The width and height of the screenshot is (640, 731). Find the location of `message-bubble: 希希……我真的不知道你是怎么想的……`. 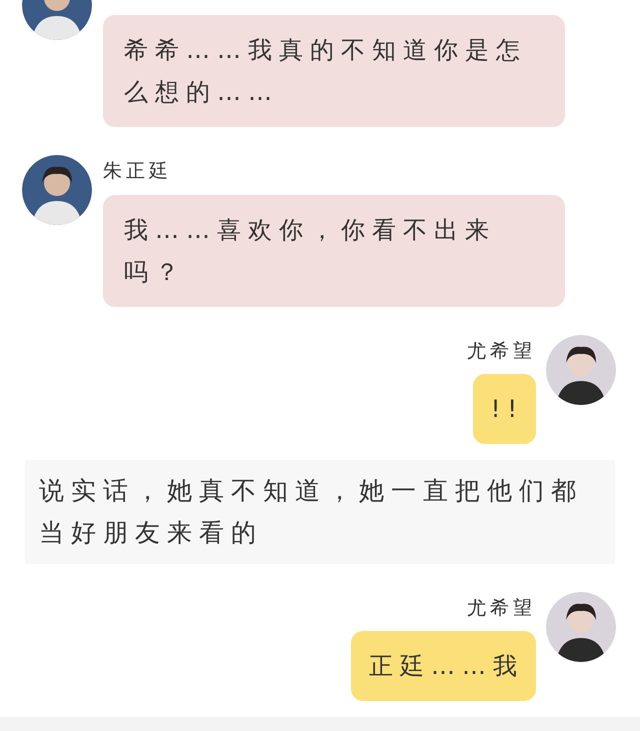

message-bubble: 希希……我真的不知道你是怎么想的…… is located at coordinates (334, 71).